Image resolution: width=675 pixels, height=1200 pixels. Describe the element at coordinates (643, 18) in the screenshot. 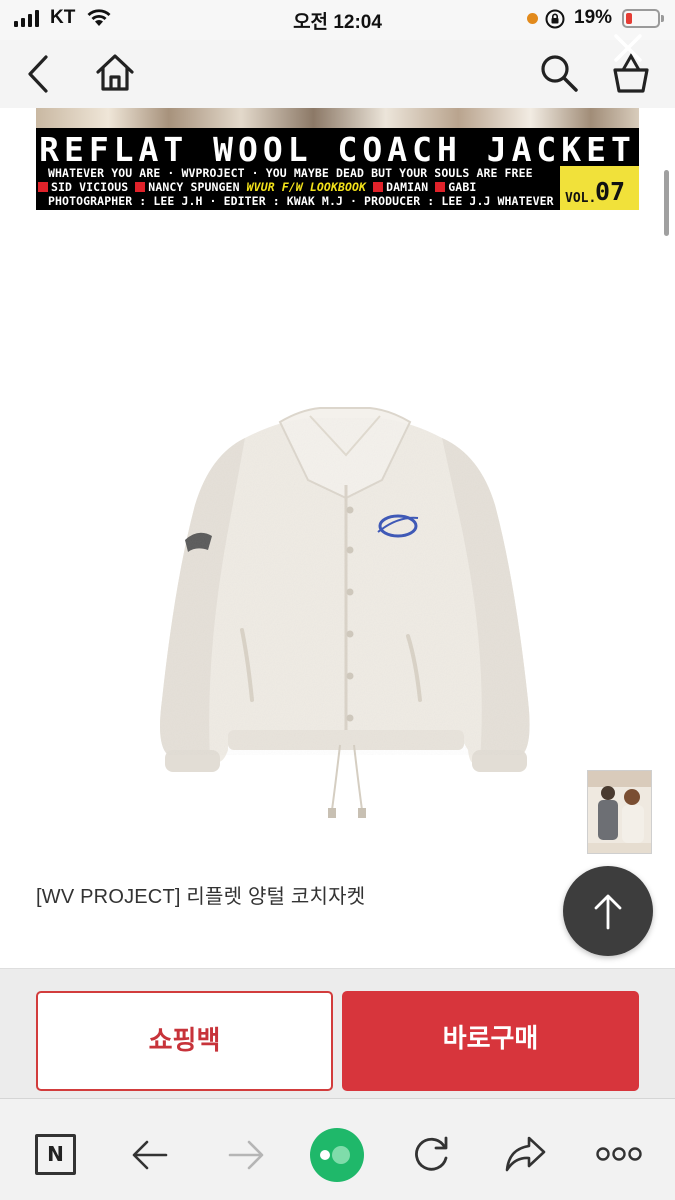

I see `battery-icon` at that location.